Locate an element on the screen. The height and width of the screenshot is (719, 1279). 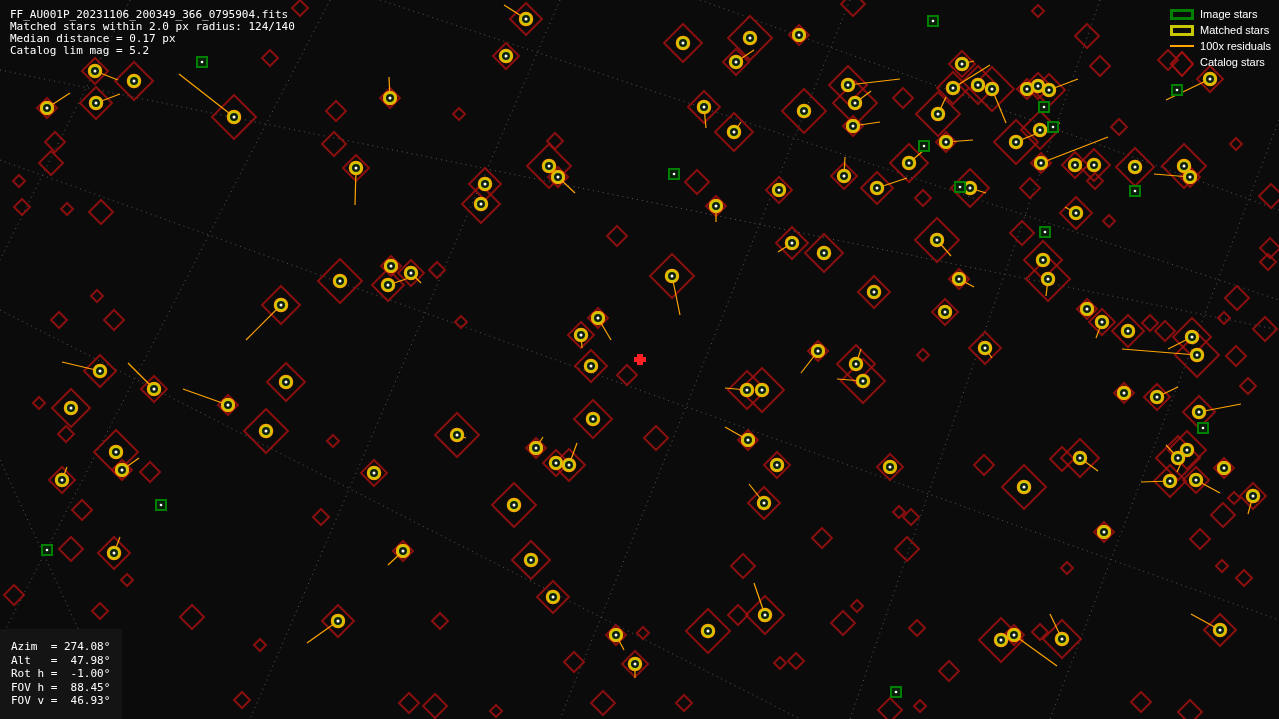
legend-label: Catalog stars is located at coordinates (1232, 62).